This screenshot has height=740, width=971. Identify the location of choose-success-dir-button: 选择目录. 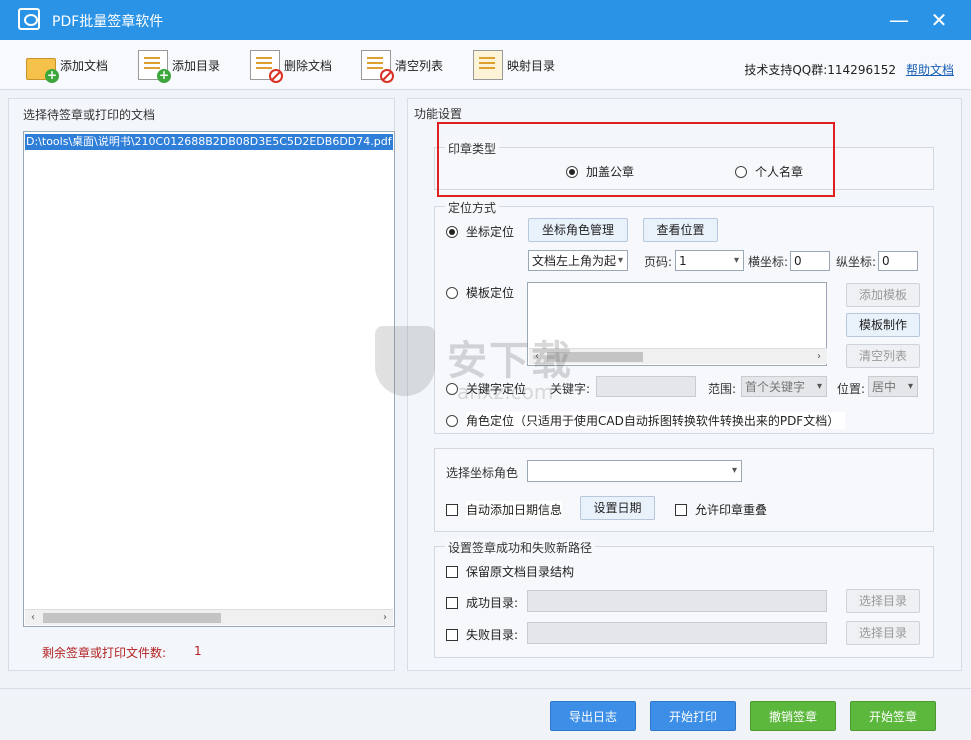
(883, 601).